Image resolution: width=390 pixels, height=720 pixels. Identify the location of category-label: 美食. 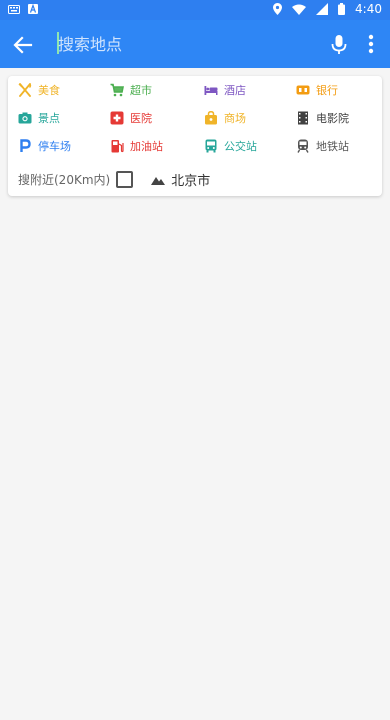
(49, 90).